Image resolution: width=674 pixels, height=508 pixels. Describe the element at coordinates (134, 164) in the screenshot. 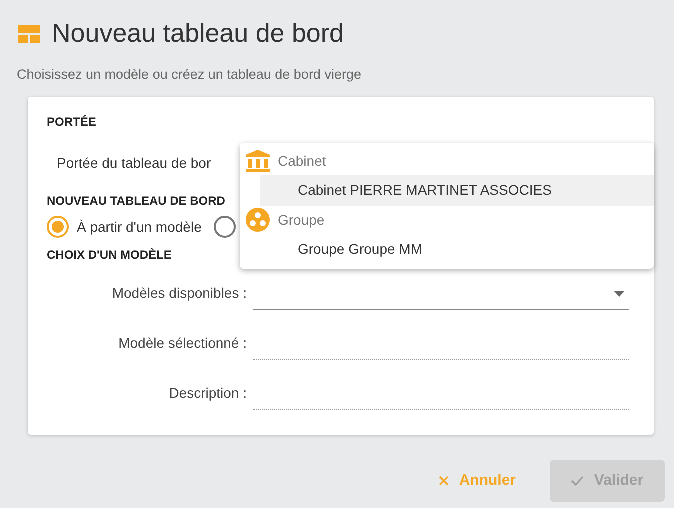

I see `scope-label: Portée du tableau de bor` at that location.